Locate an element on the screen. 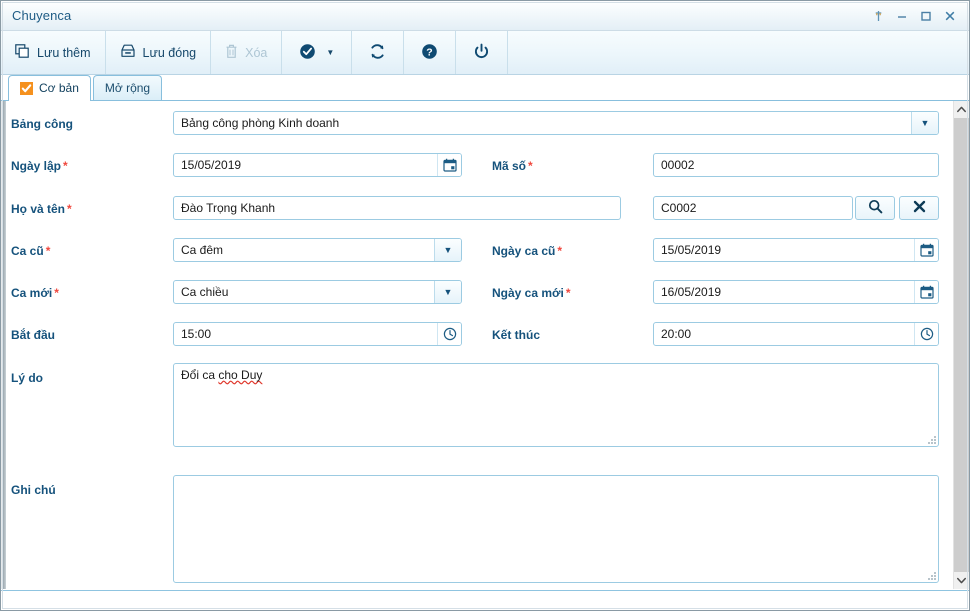  close-button is located at coordinates (950, 16).